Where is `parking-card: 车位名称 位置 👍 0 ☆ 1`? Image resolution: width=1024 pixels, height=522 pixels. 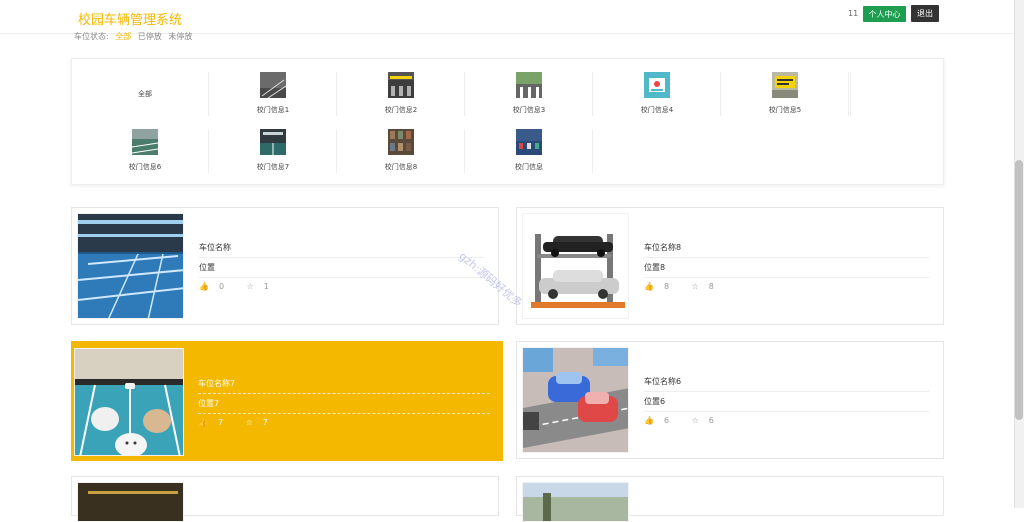 parking-card: 车位名称 位置 👍 0 ☆ 1 is located at coordinates (285, 266).